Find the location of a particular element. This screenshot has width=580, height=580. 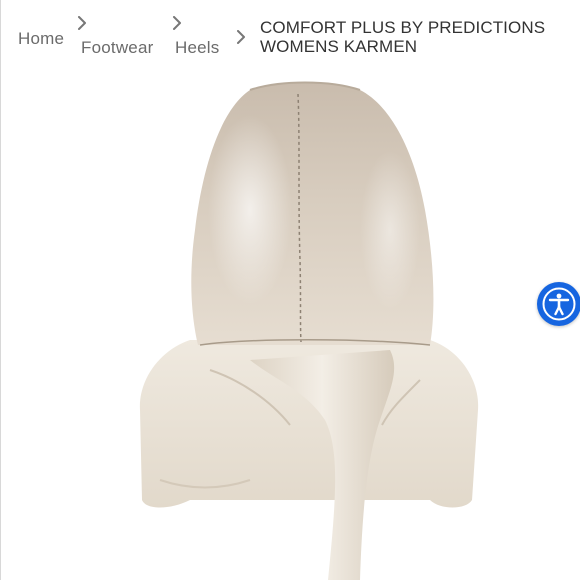

page-edge is located at coordinates (0, 290).